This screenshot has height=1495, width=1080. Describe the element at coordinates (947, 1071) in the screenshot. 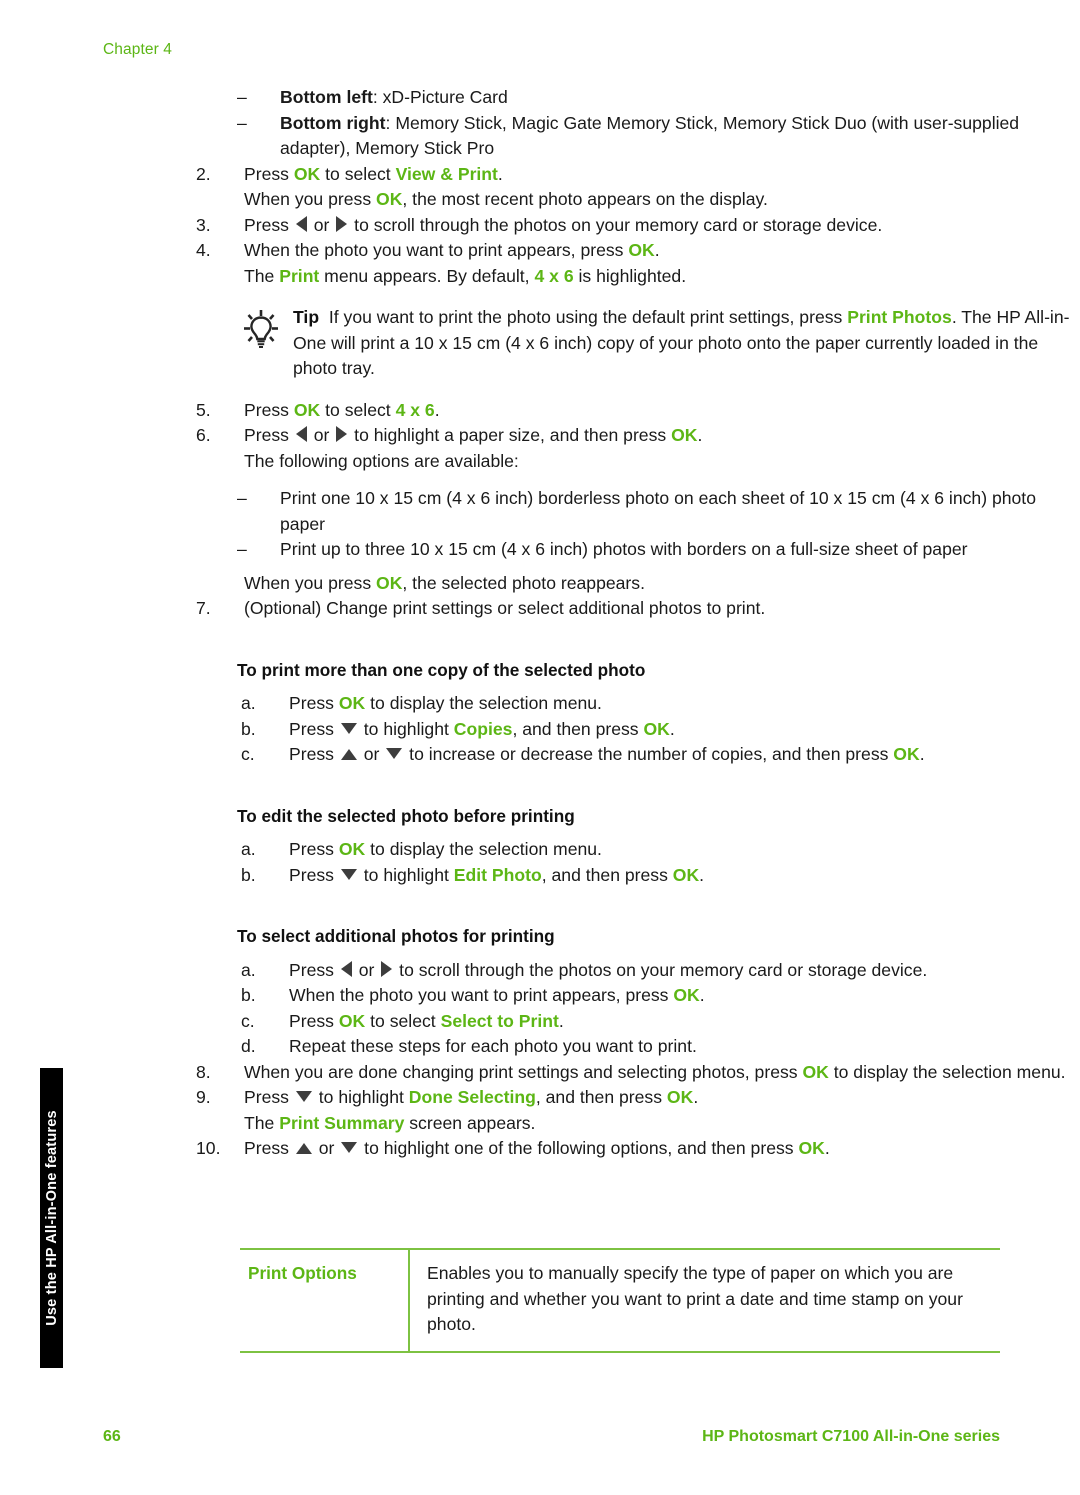

I see `text-run: to display the selection menu.` at that location.